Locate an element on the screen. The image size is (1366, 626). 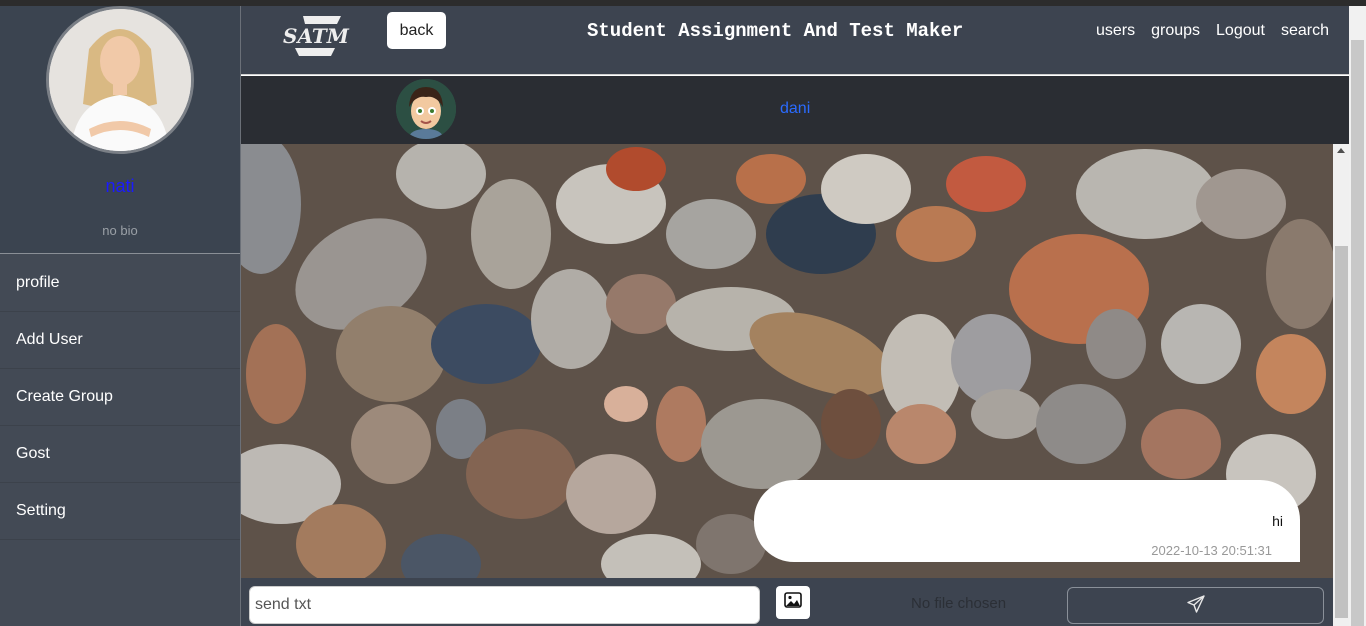
page-scroll-thumb is located at coordinates (1357, 333).